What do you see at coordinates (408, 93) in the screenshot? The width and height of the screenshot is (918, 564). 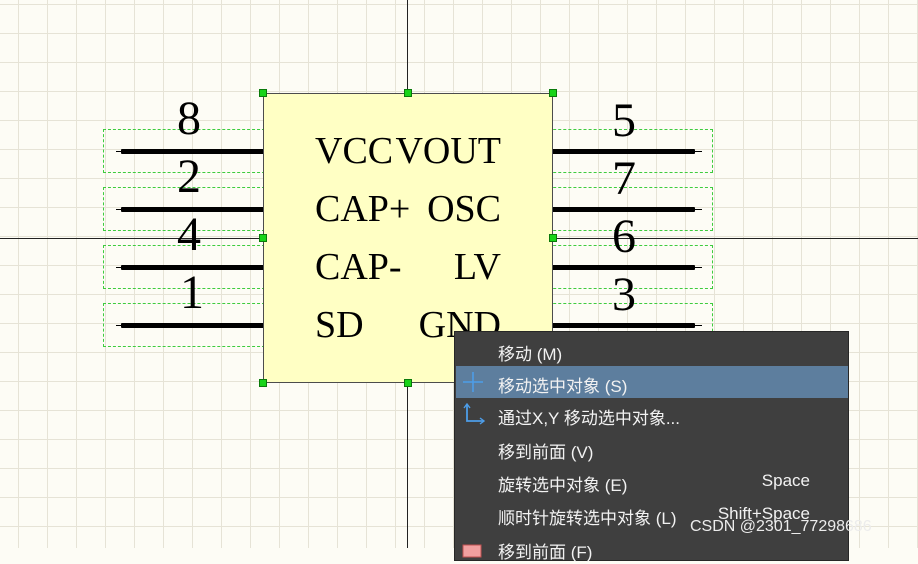 I see `resize-handle-top` at bounding box center [408, 93].